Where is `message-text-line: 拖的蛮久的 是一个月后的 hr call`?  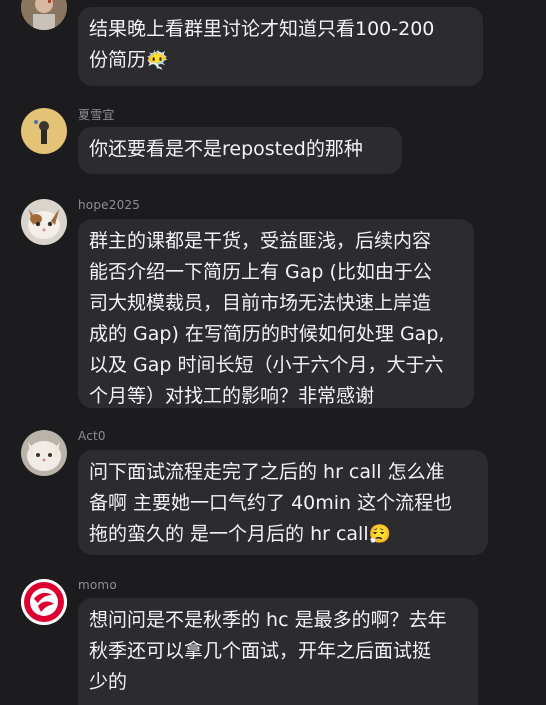
message-text-line: 拖的蛮久的 是一个月后的 hr call is located at coordinates (229, 534).